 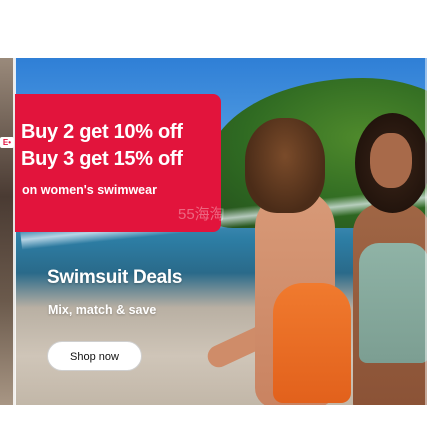 I want to click on previous-slide-tag: E•, so click(x=7, y=142).